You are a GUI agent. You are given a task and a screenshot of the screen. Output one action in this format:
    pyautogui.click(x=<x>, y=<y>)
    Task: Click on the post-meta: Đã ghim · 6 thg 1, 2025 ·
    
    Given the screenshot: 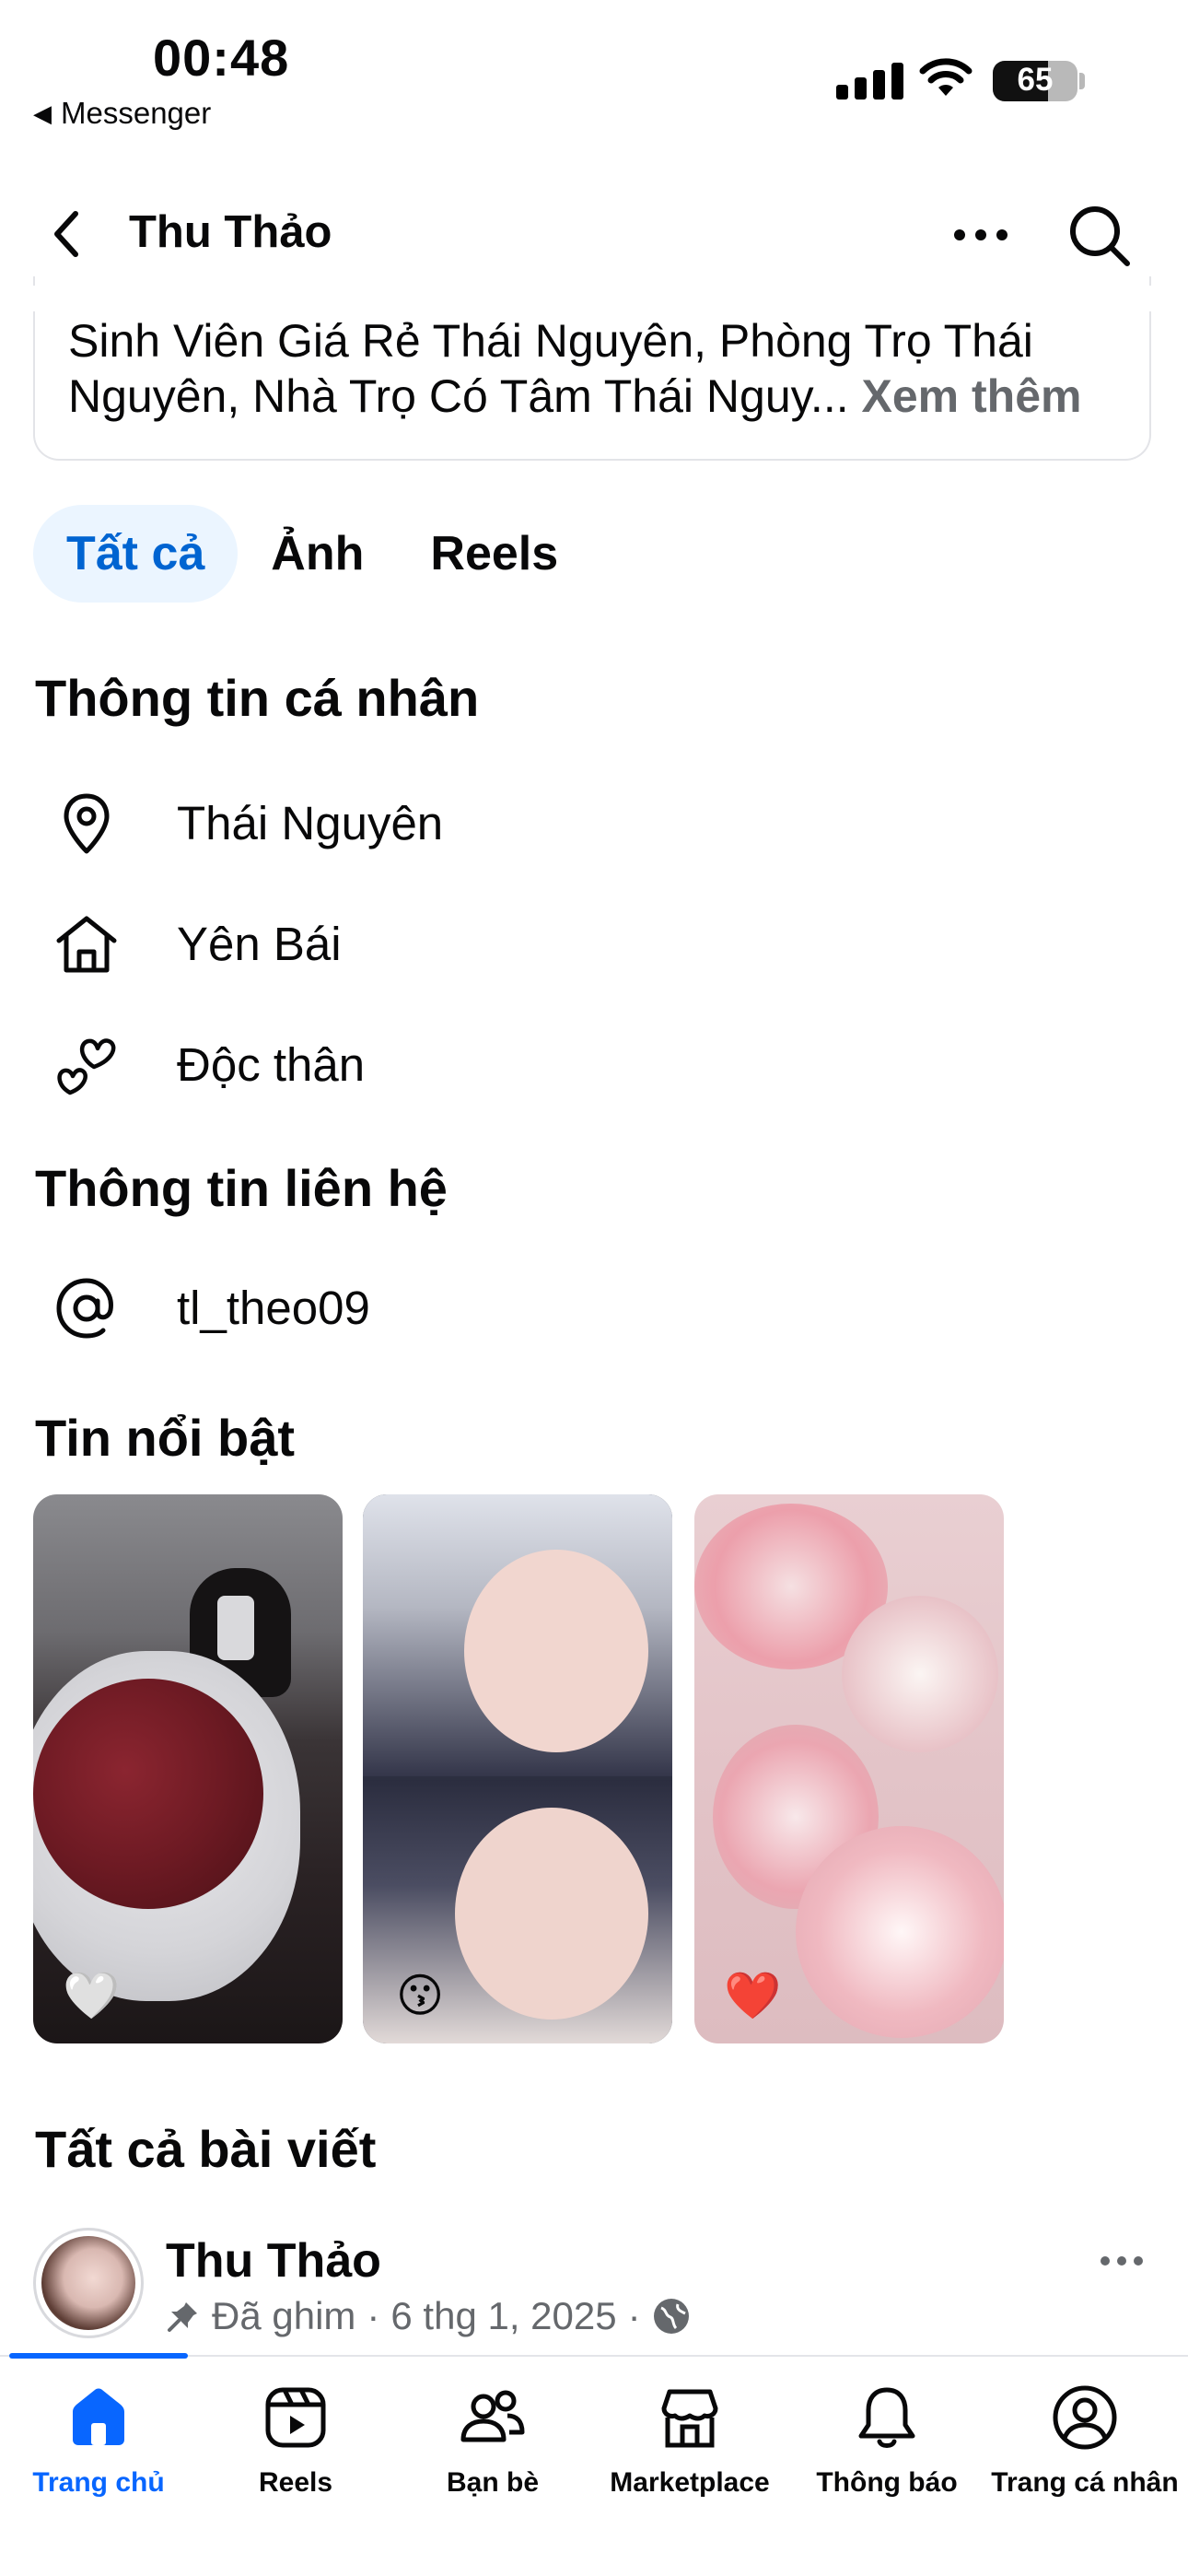 What is the action you would take?
    pyautogui.click(x=428, y=2316)
    